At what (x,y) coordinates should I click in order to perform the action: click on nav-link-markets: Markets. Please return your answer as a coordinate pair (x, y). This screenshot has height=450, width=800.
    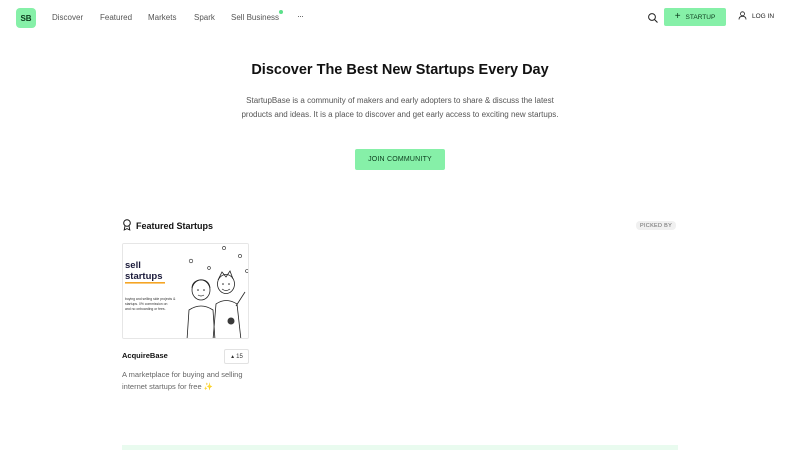
    Looking at the image, I should click on (162, 17).